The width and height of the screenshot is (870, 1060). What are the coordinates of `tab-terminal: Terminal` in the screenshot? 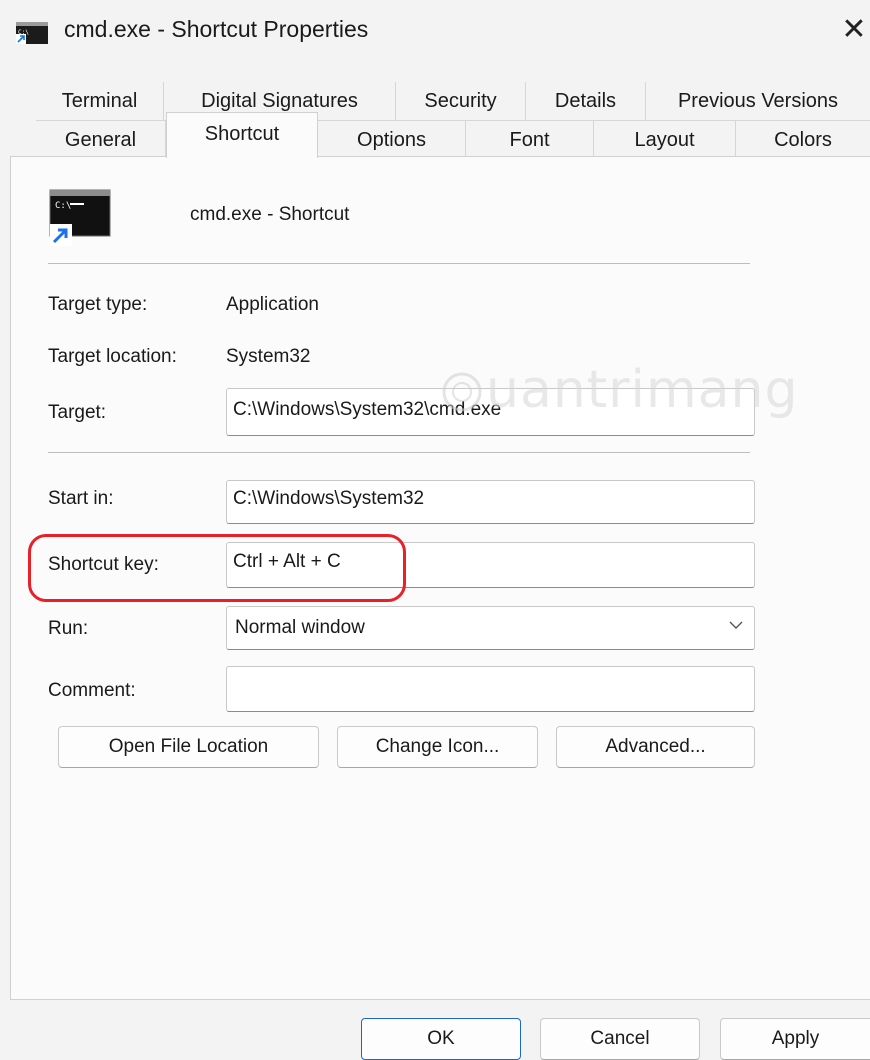 It's located at (100, 101).